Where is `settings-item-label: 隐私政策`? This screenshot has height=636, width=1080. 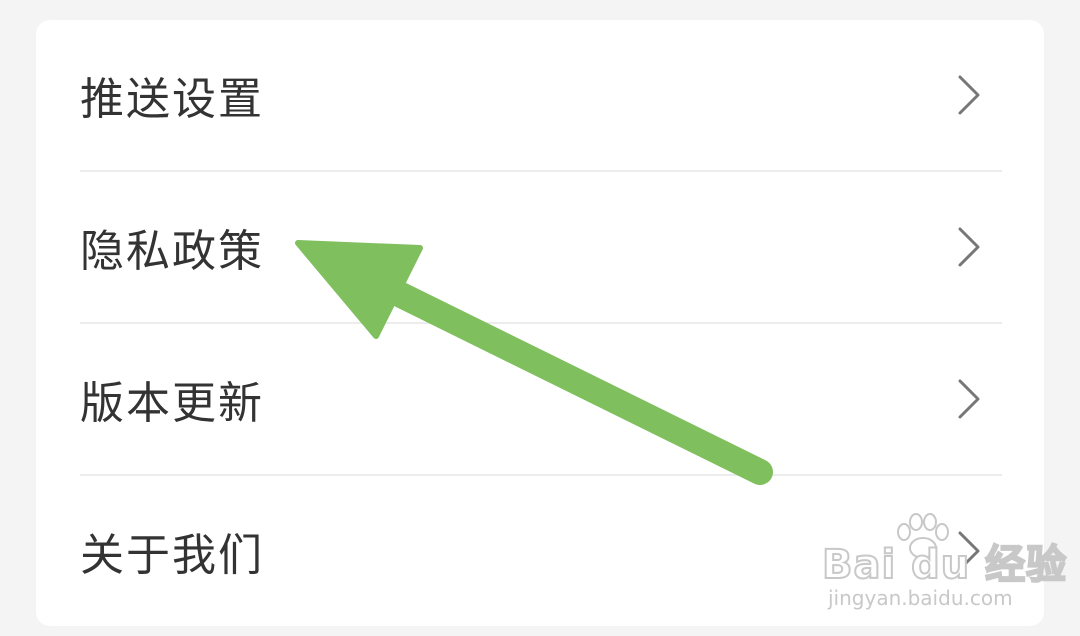 settings-item-label: 隐私政策 is located at coordinates (172, 251).